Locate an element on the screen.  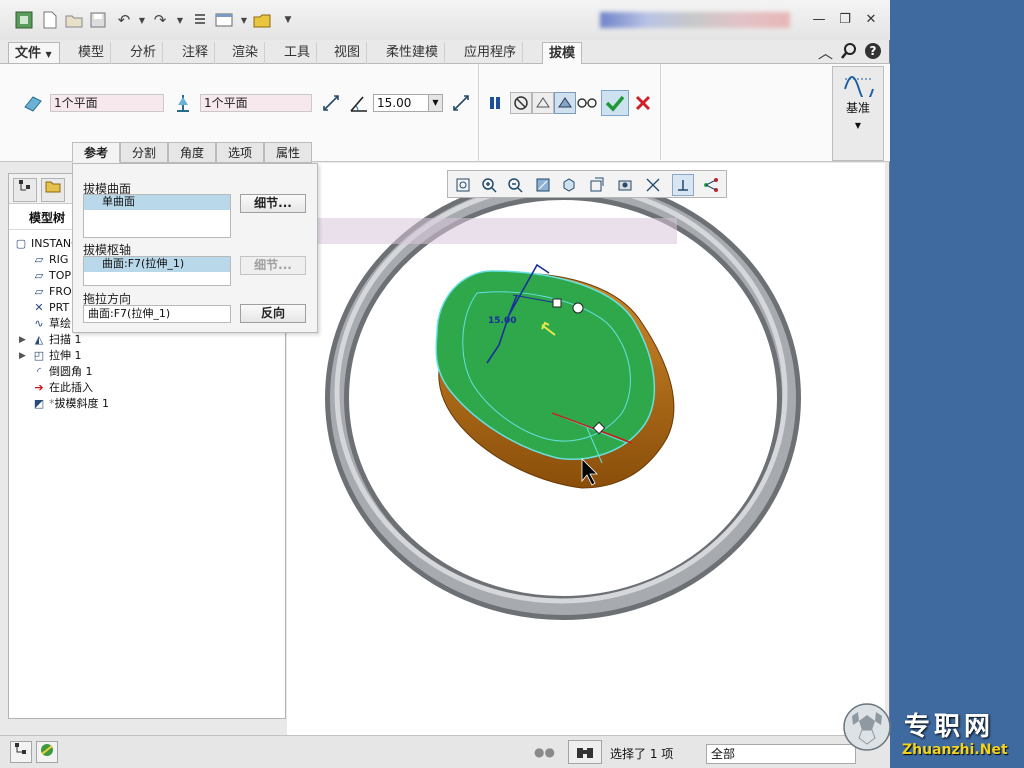
datum-group: 基准 ▼ is located at coordinates (858, 113).